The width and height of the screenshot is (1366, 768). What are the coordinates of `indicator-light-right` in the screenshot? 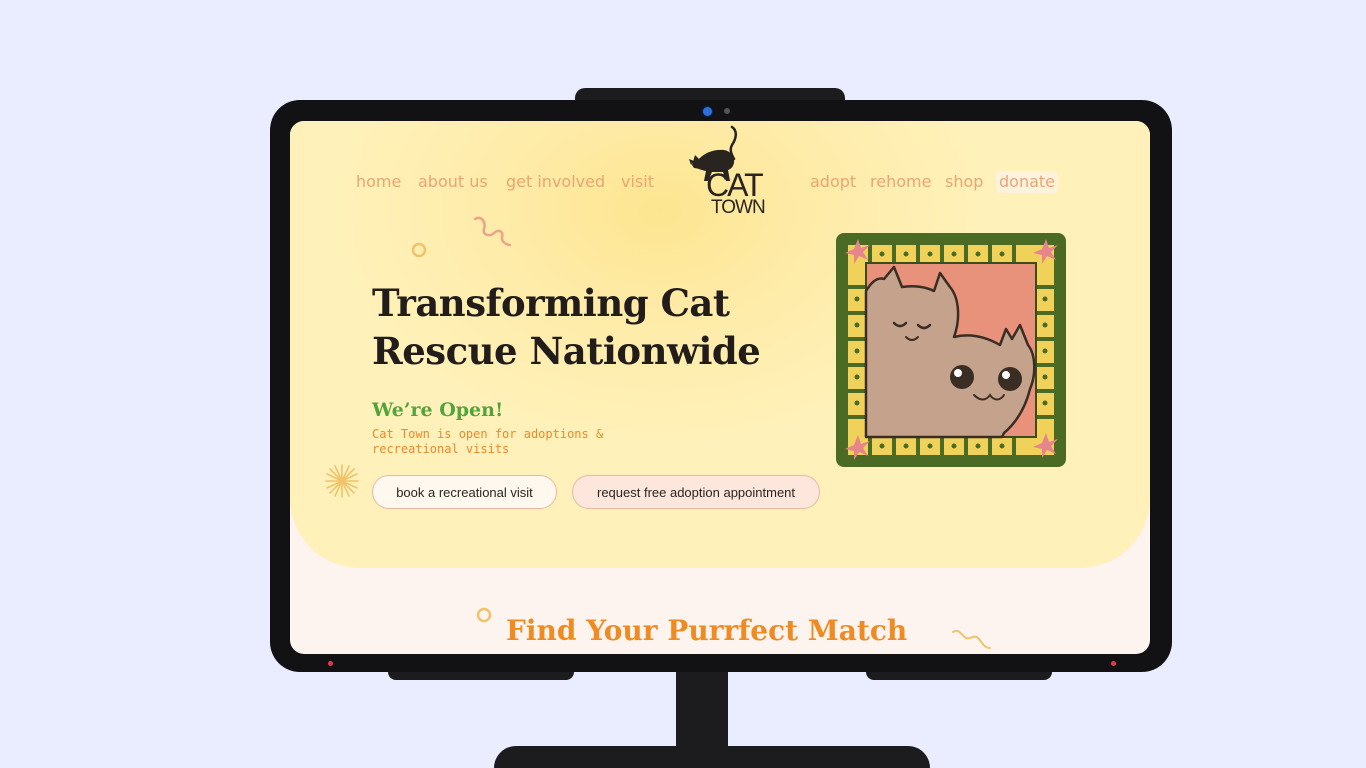 It's located at (1113, 663).